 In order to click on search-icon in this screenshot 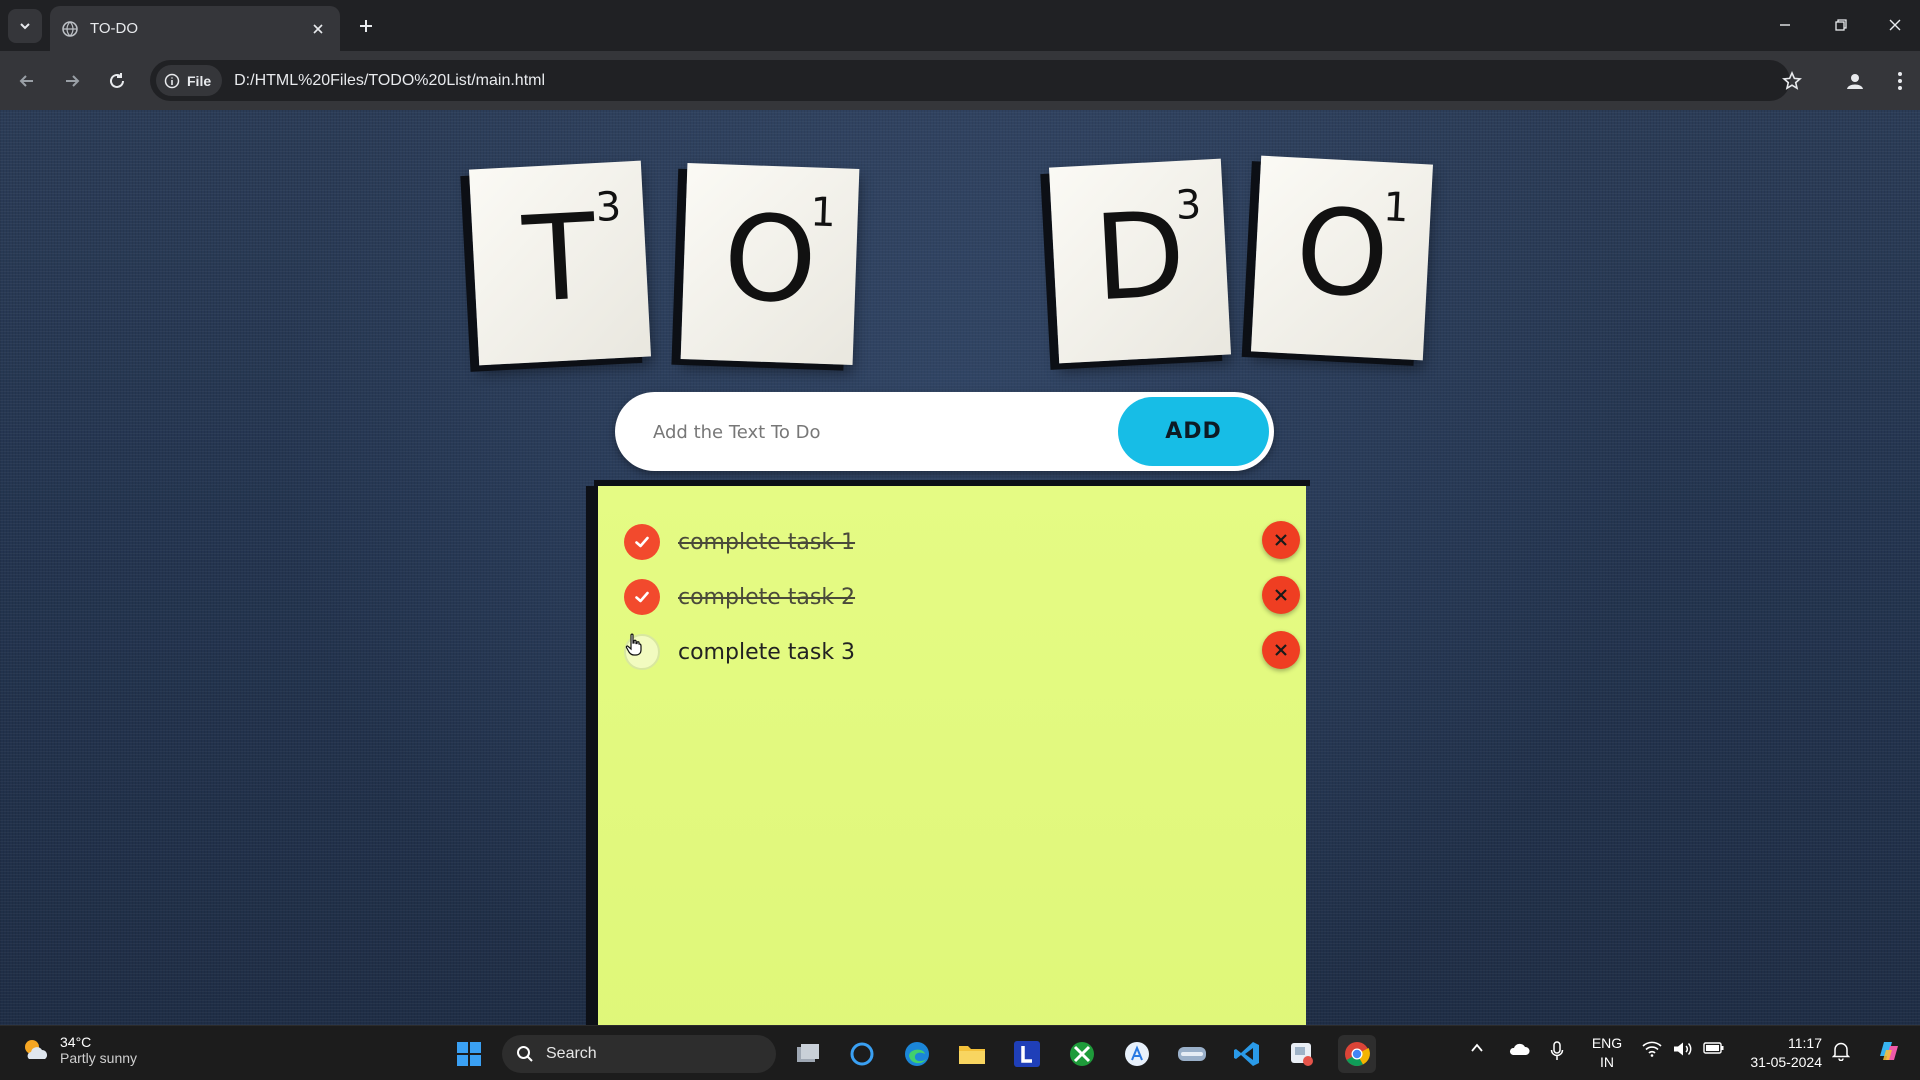, I will do `click(525, 1054)`.